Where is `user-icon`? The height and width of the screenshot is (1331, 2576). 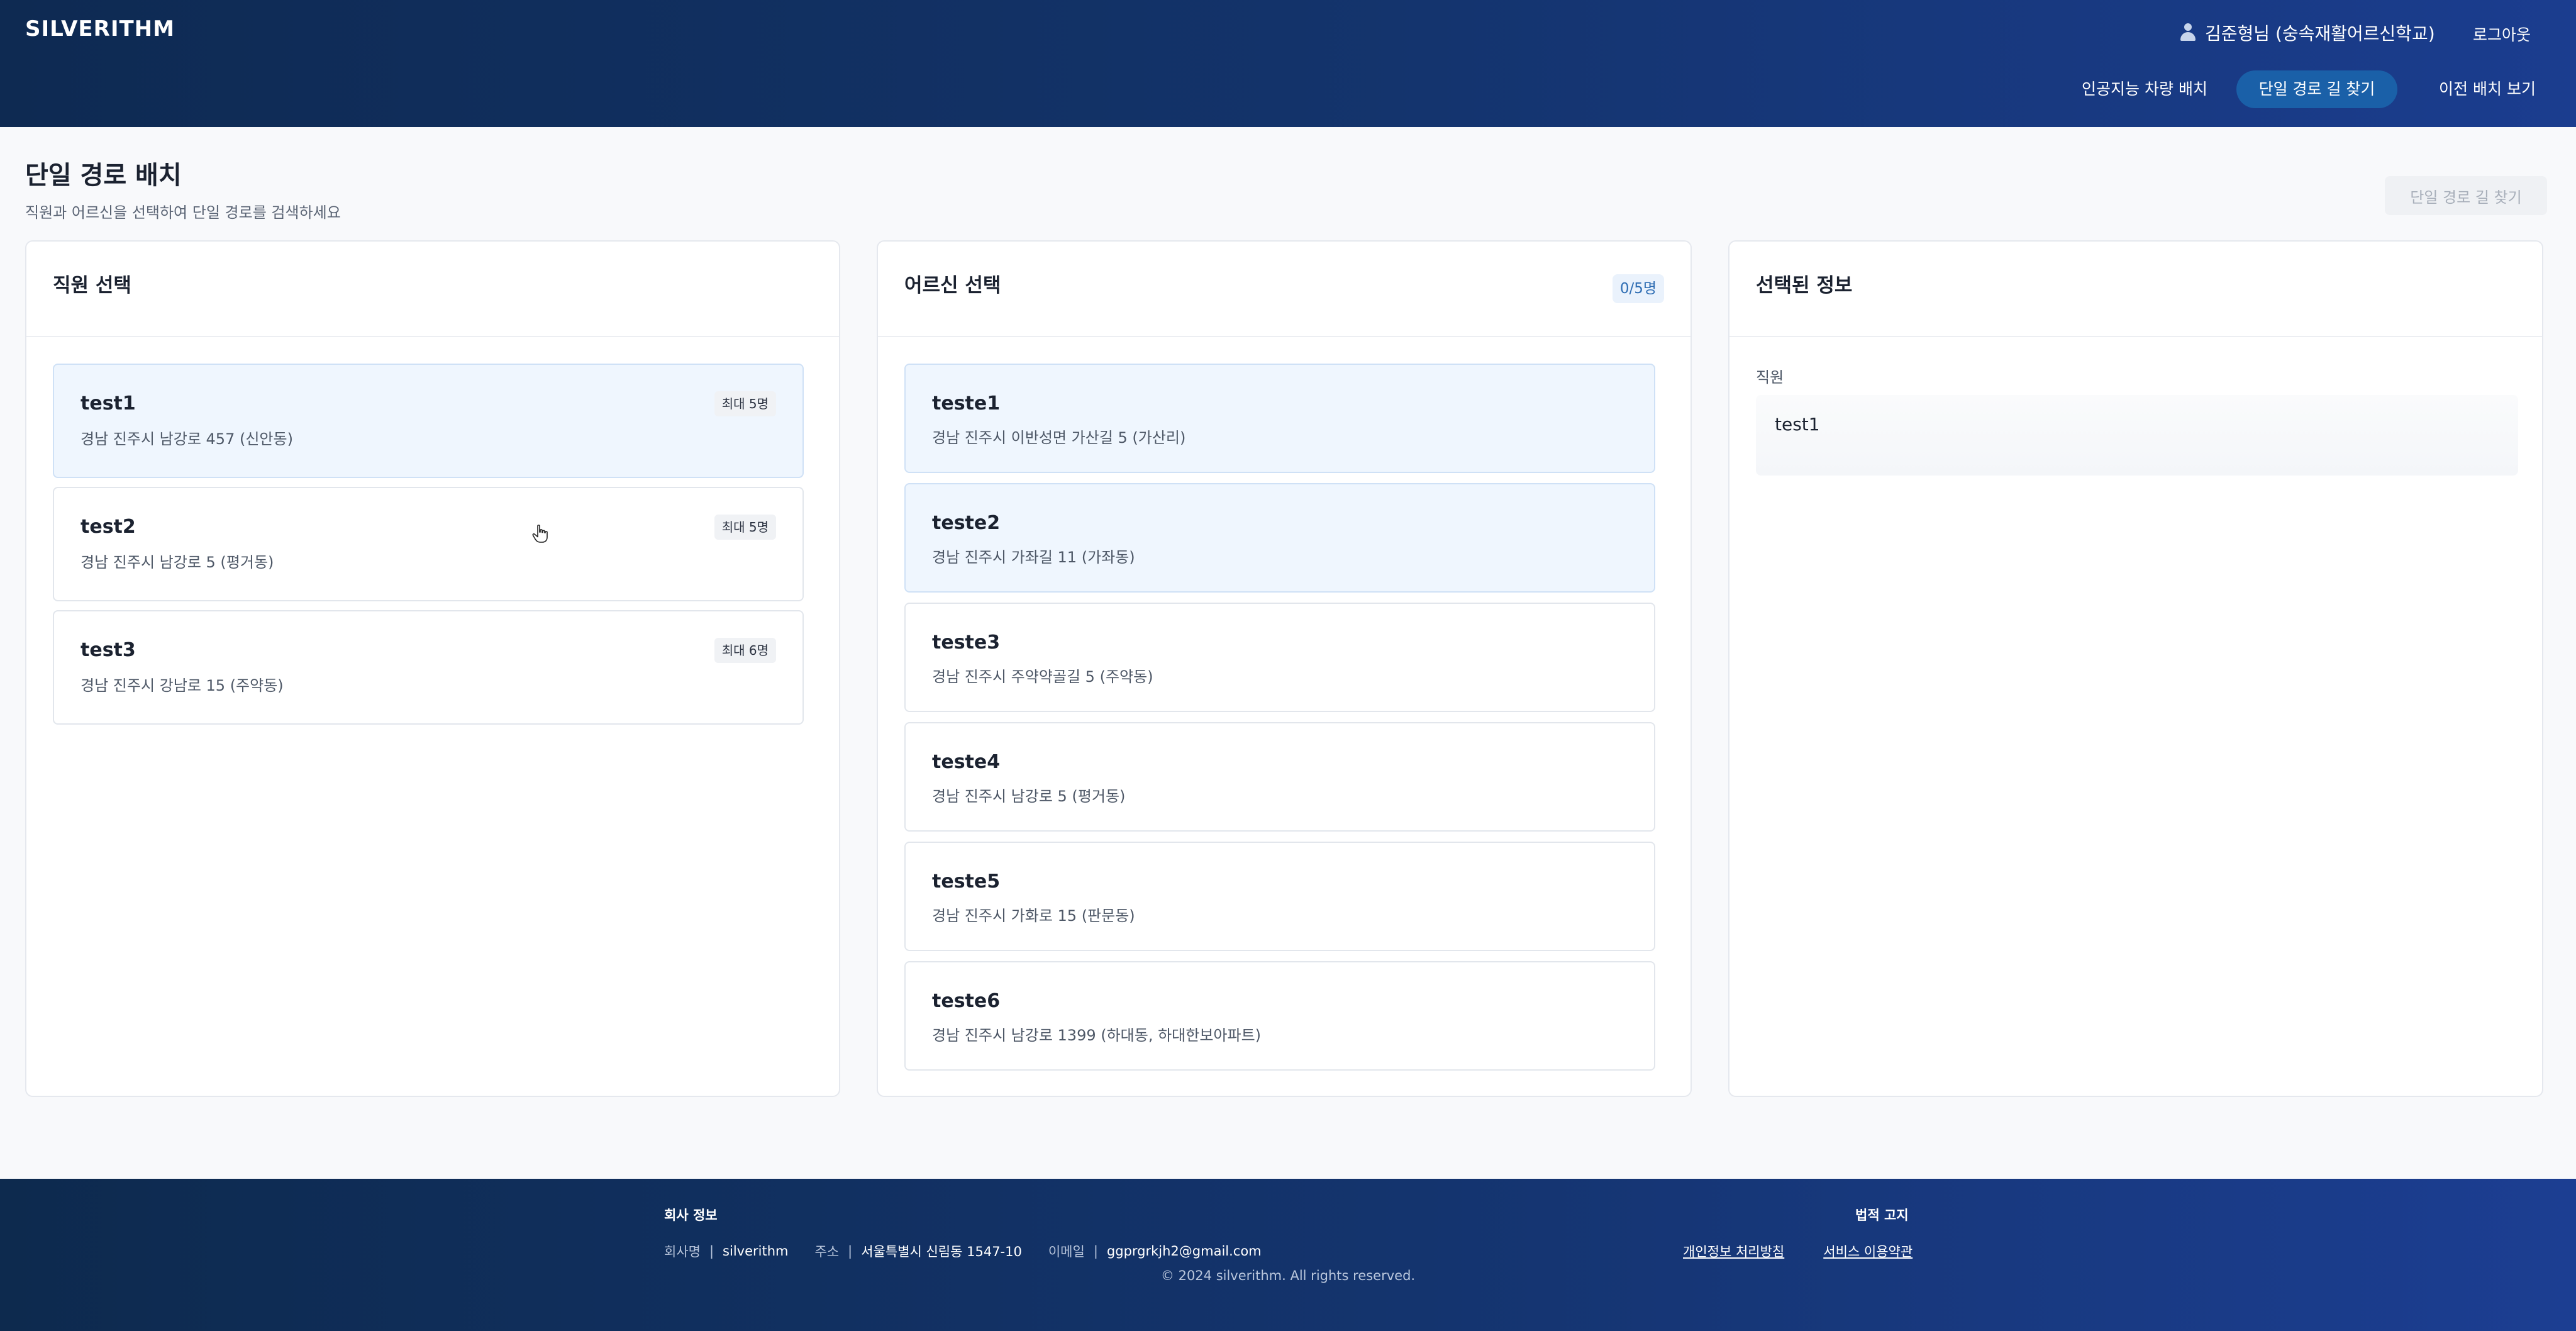
user-icon is located at coordinates (2188, 32).